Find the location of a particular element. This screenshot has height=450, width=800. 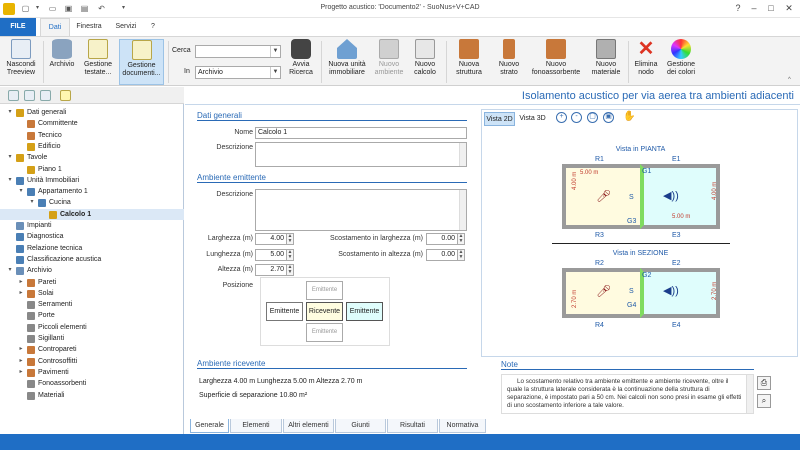

tree-item: ▸ Pavimenti is located at coordinates (92, 372).